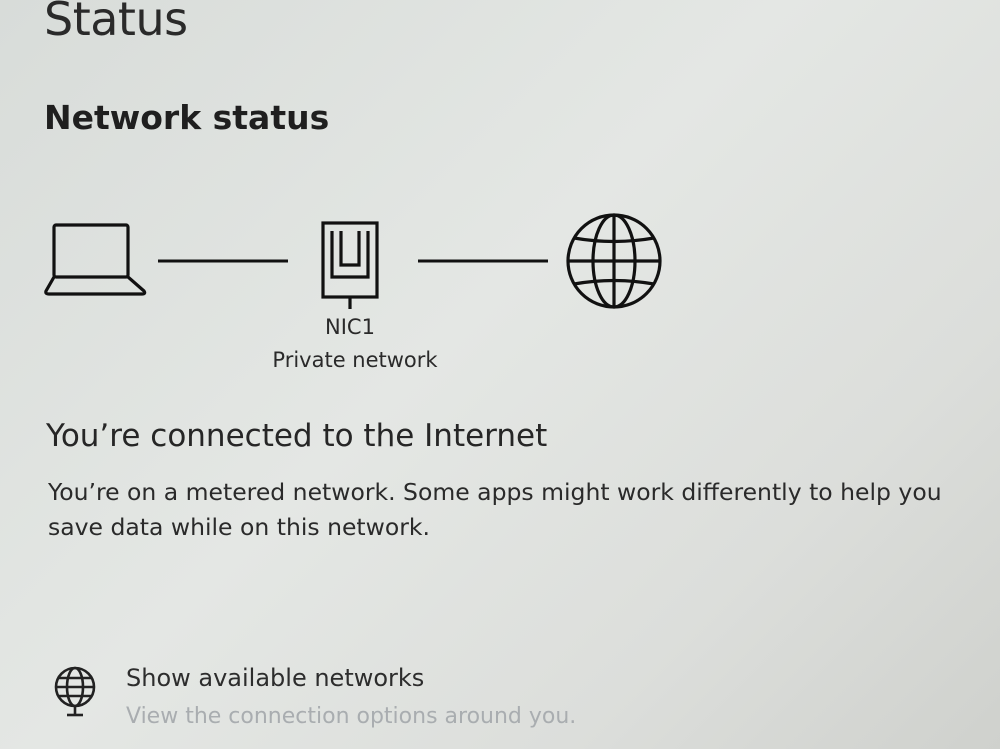  Describe the element at coordinates (351, 716) in the screenshot. I see `show-available-networks-description: View the connection options around you.` at that location.